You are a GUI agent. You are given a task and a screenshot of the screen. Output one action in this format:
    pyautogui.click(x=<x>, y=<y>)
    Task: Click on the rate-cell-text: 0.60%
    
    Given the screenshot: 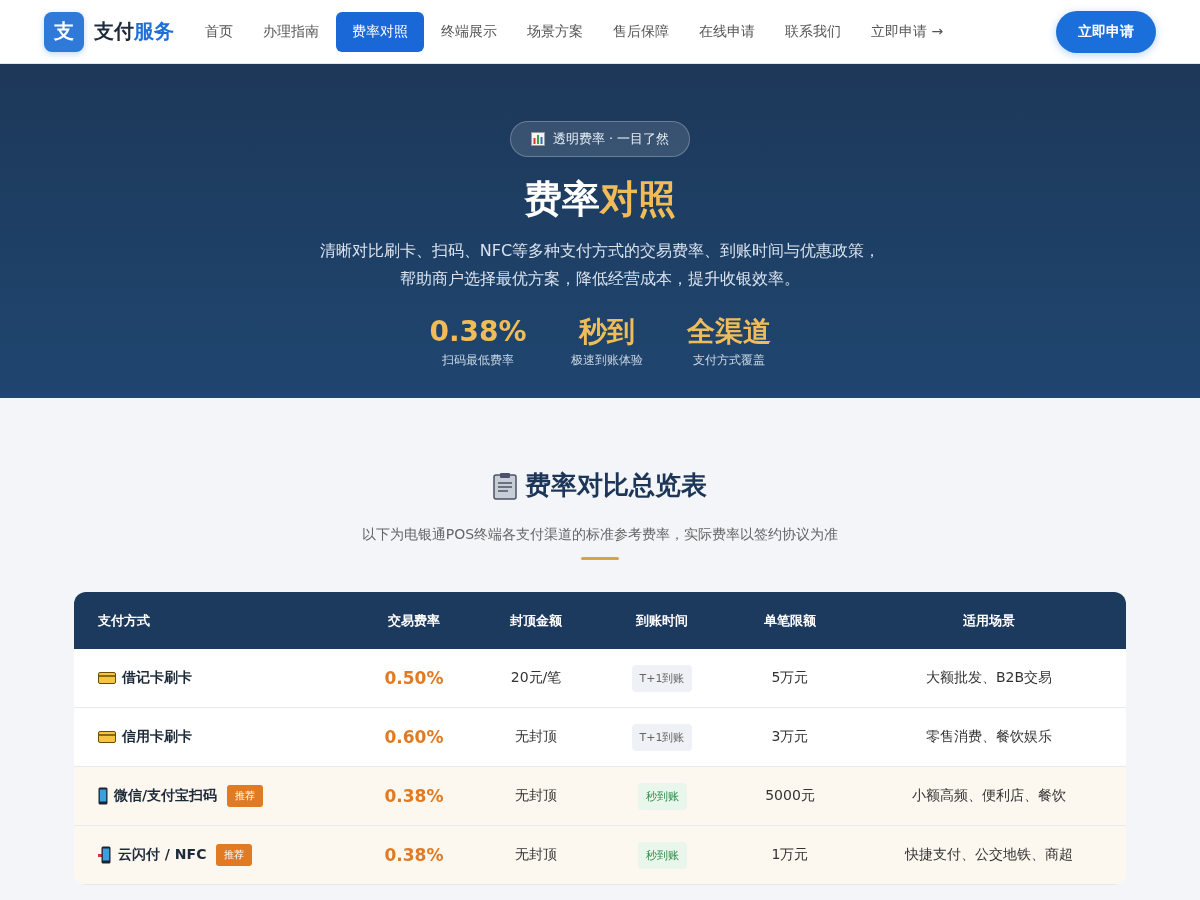 What is the action you would take?
    pyautogui.click(x=414, y=737)
    